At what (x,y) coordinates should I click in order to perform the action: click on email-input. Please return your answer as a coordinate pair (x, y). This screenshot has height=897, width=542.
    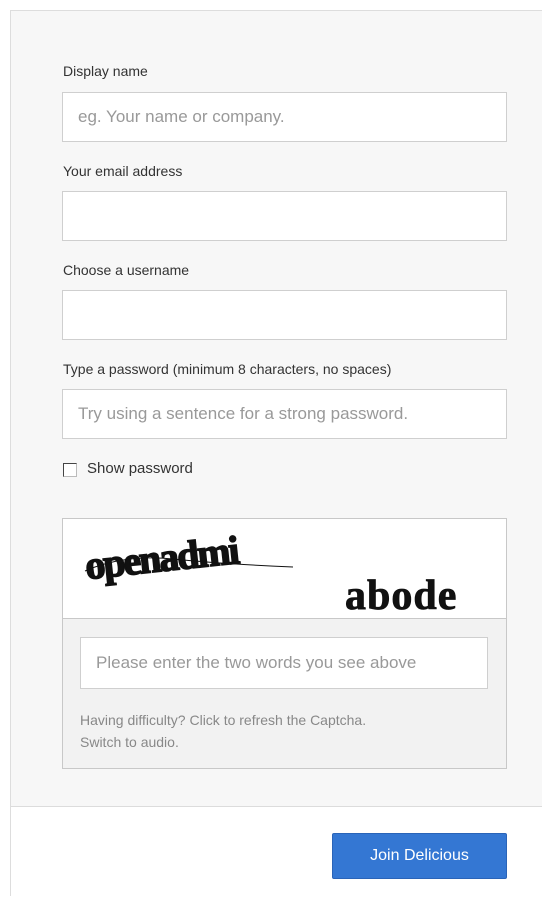
    Looking at the image, I should click on (284, 216).